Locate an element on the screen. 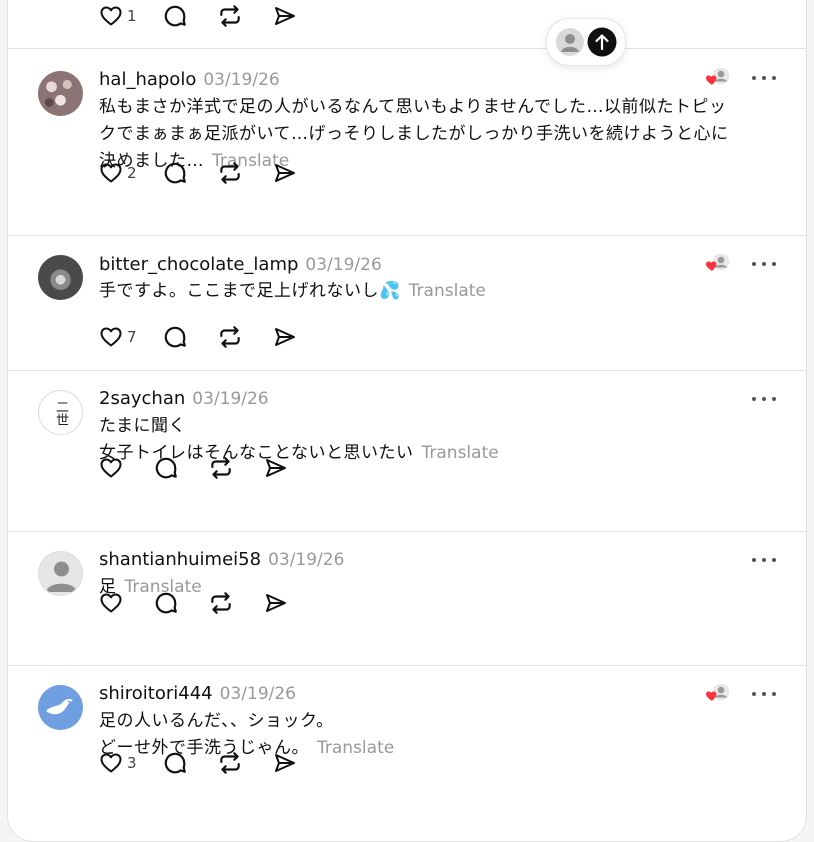 Image resolution: width=814 pixels, height=842 pixels. bird-icon is located at coordinates (59, 707).